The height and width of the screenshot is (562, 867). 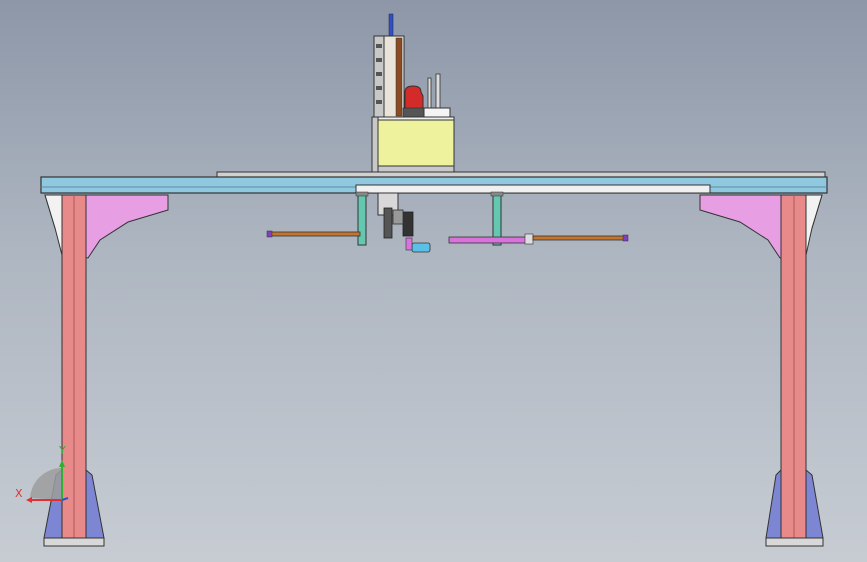 I want to click on left-gusset-outer, so click(x=53, y=225).